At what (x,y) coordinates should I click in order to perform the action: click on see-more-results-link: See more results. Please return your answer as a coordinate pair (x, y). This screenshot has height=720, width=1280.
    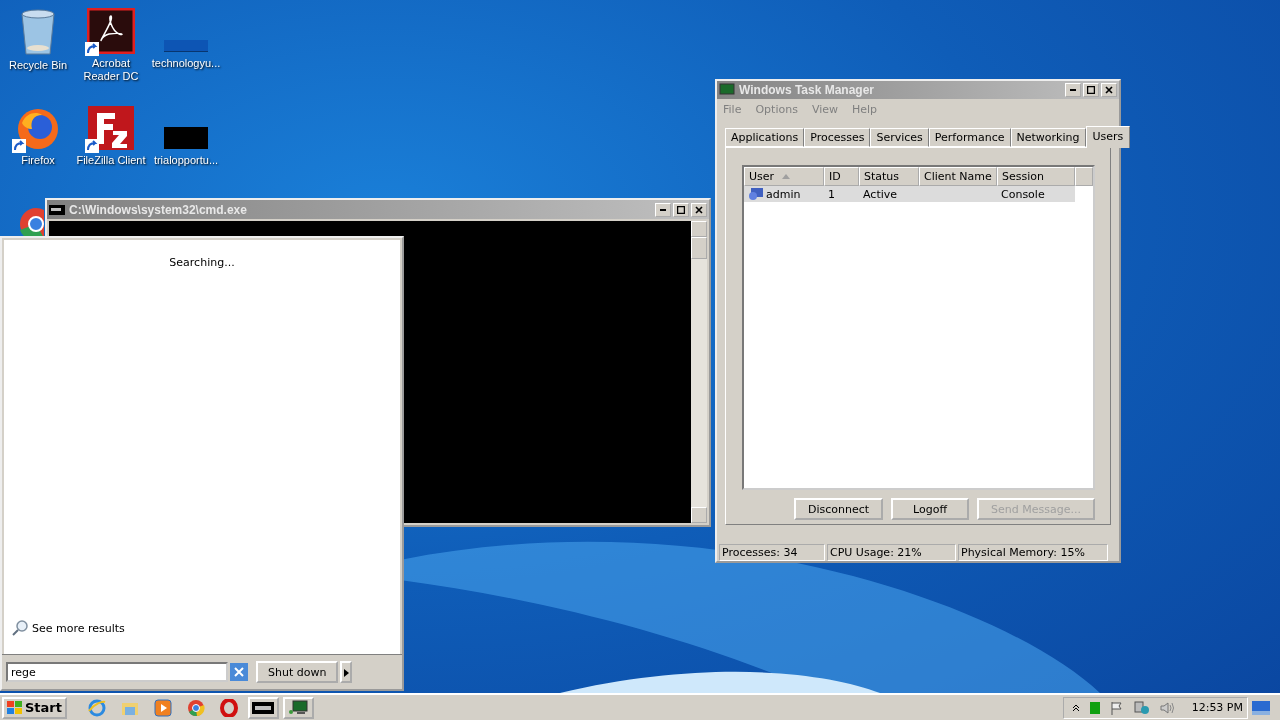
    Looking at the image, I should click on (68, 628).